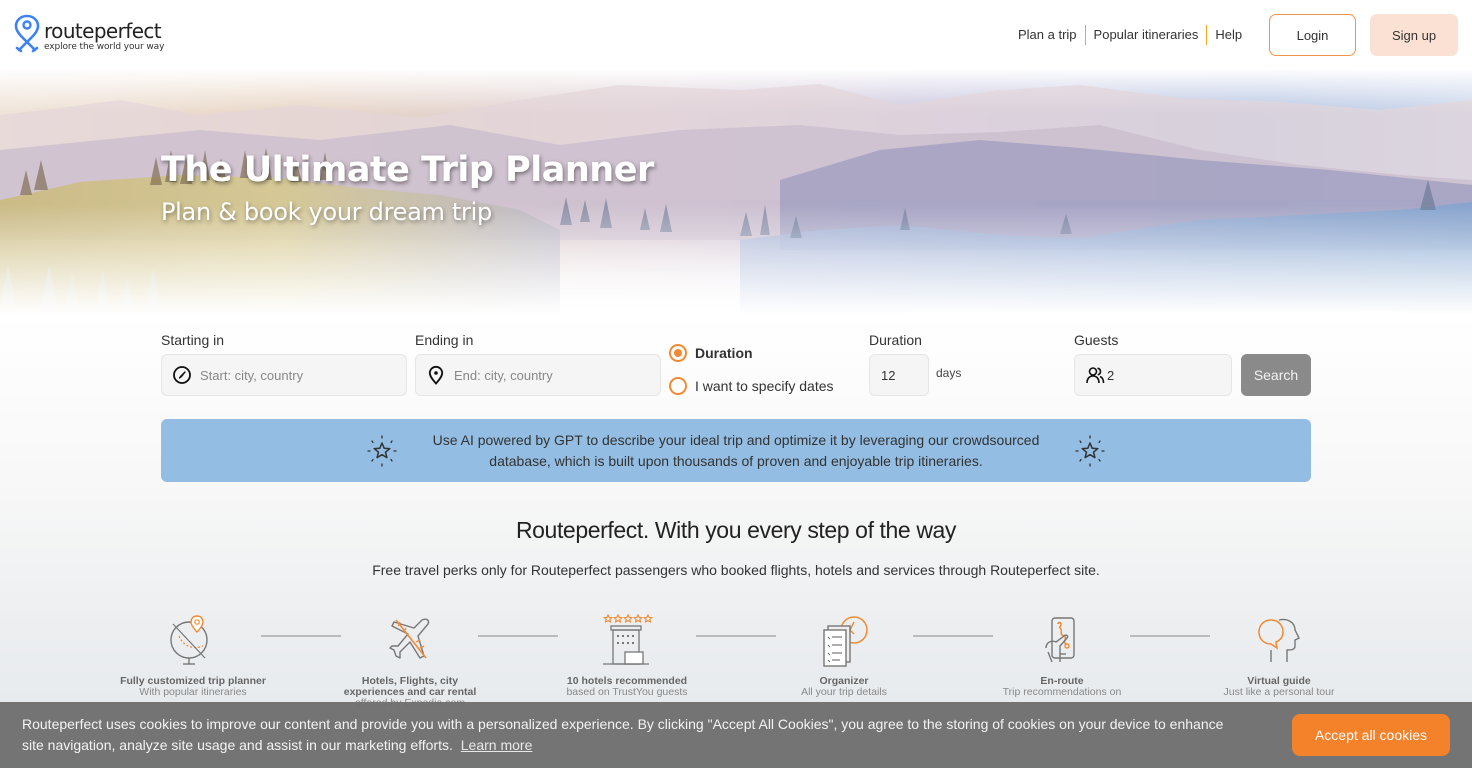  Describe the element at coordinates (1279, 640) in the screenshot. I see `virtual-guide-icon` at that location.